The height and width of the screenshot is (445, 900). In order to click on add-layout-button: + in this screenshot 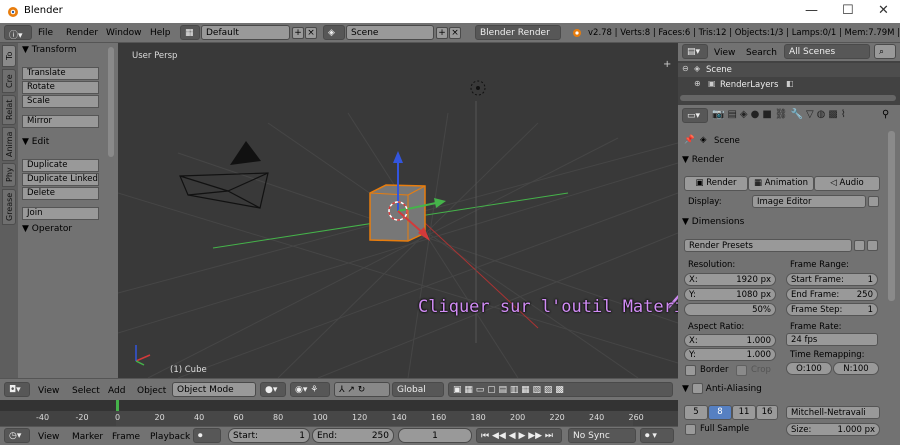, I will do `click(298, 33)`.